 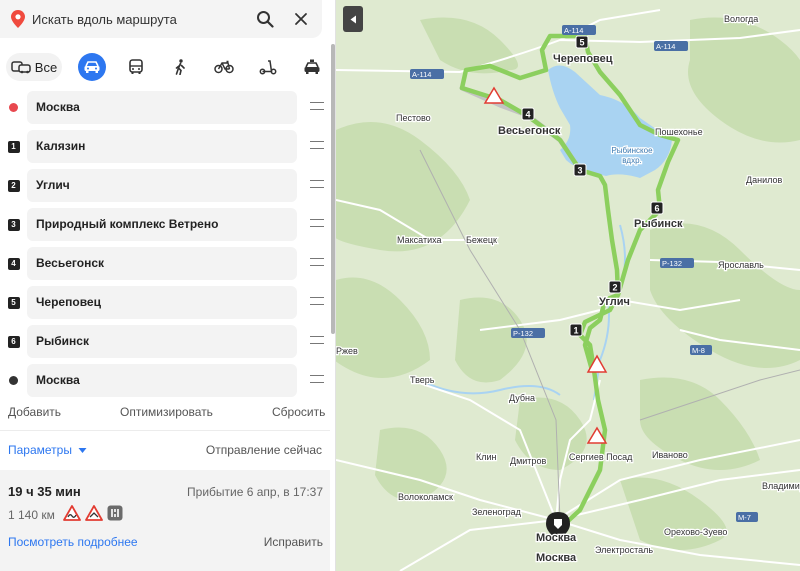 What do you see at coordinates (162, 302) in the screenshot?
I see `waypoint-input: Череповец` at bounding box center [162, 302].